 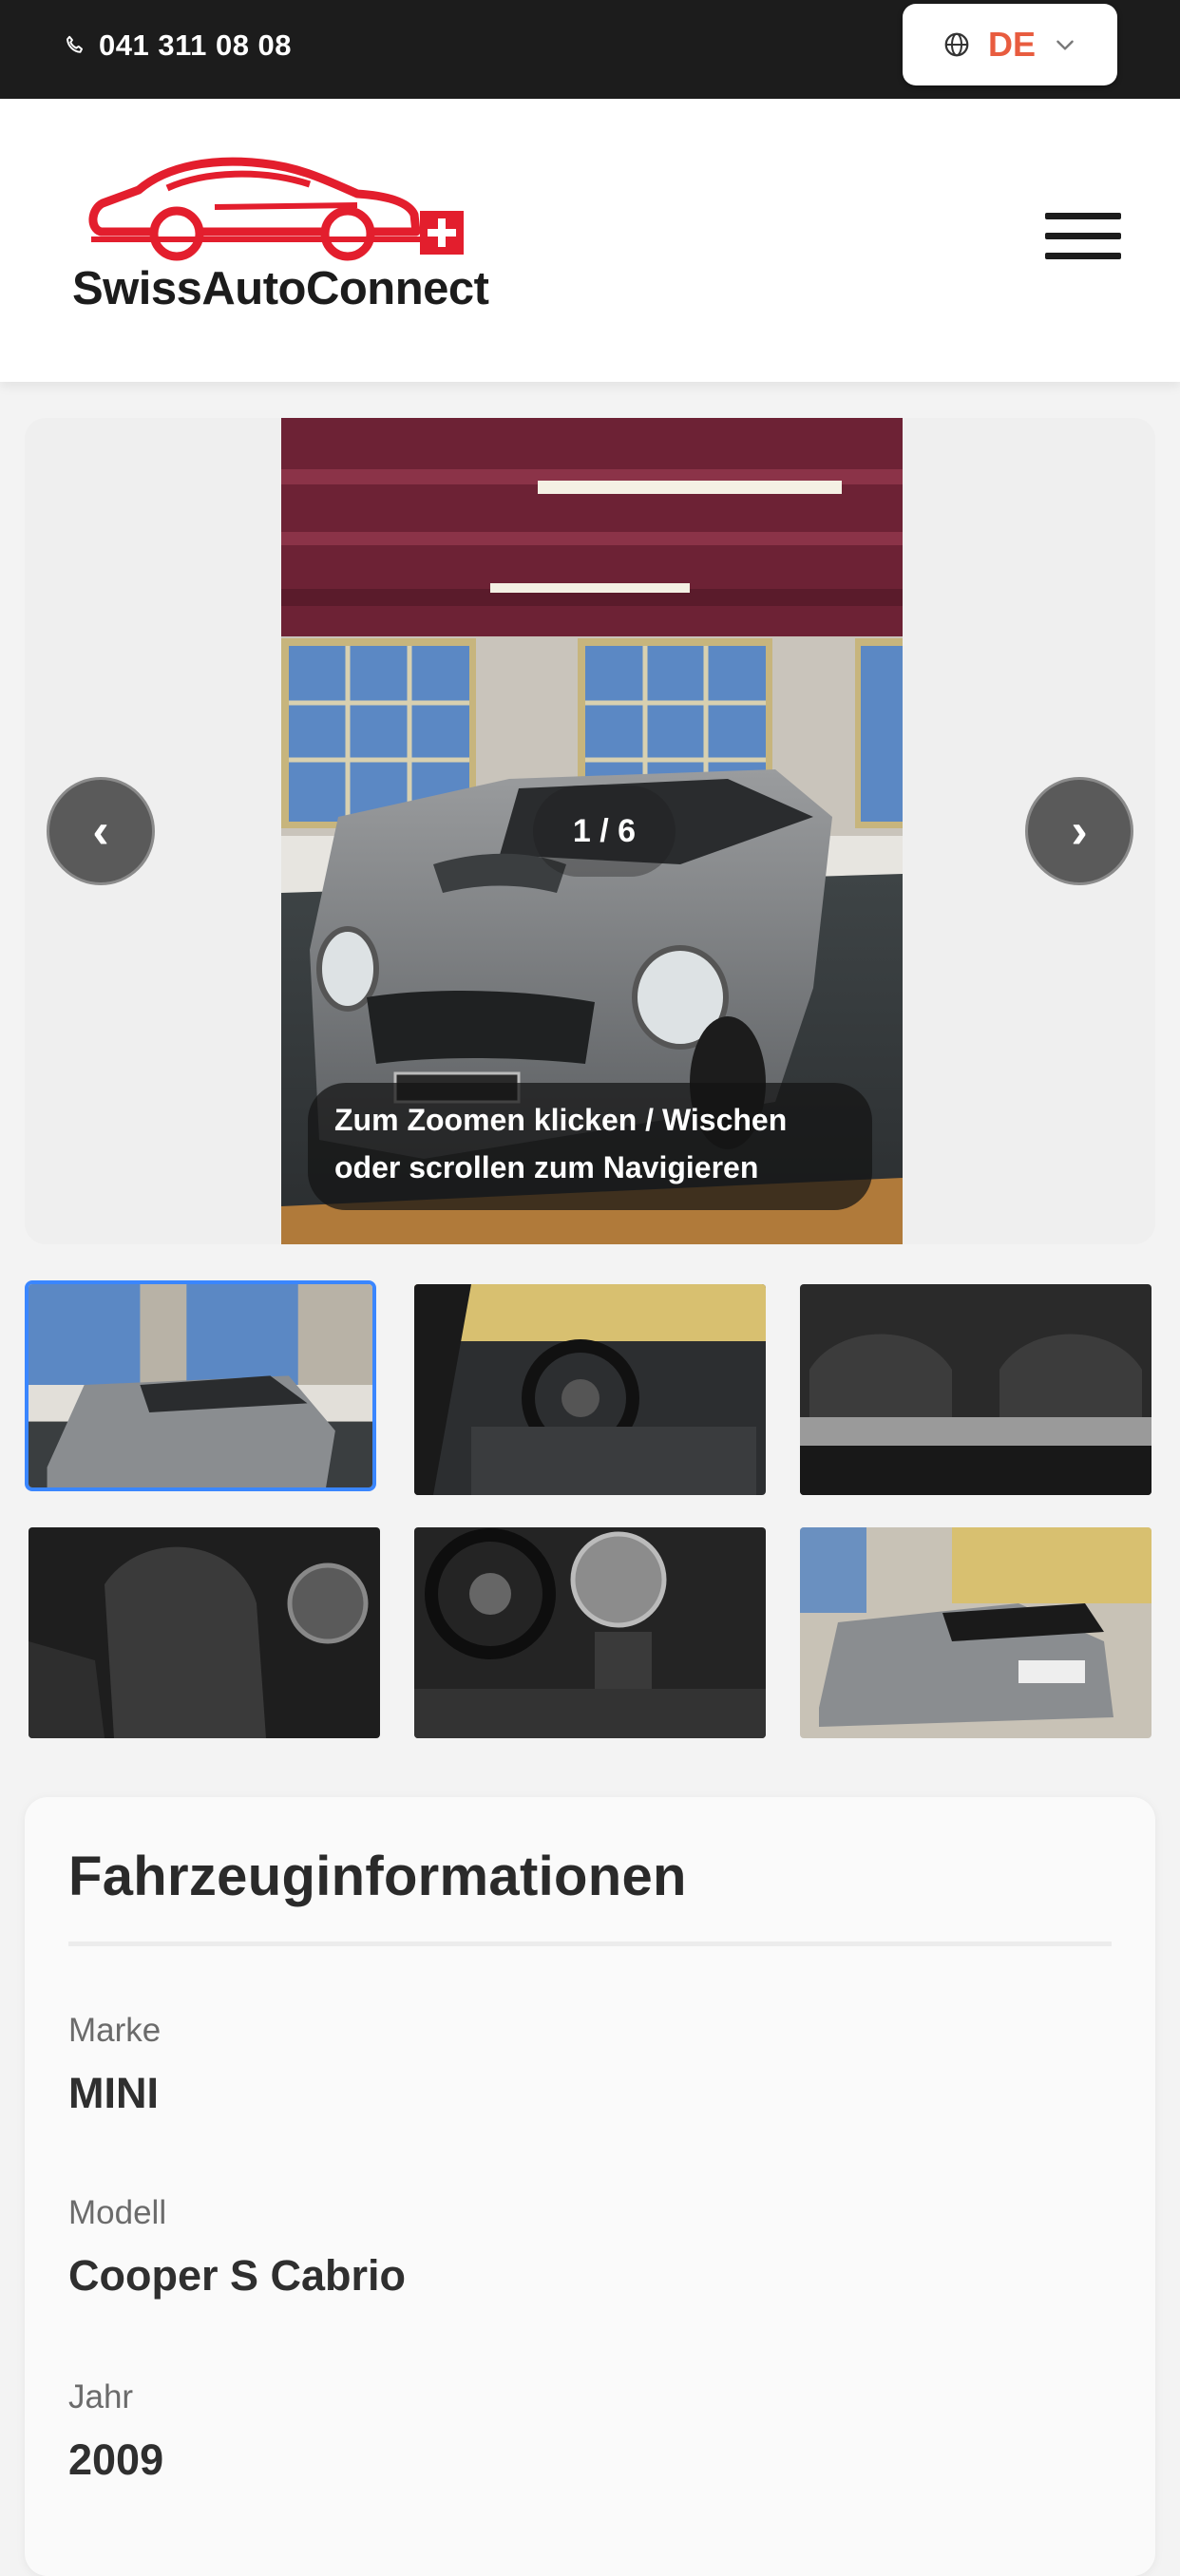 What do you see at coordinates (115, 2030) in the screenshot?
I see `brand-label: Marke` at bounding box center [115, 2030].